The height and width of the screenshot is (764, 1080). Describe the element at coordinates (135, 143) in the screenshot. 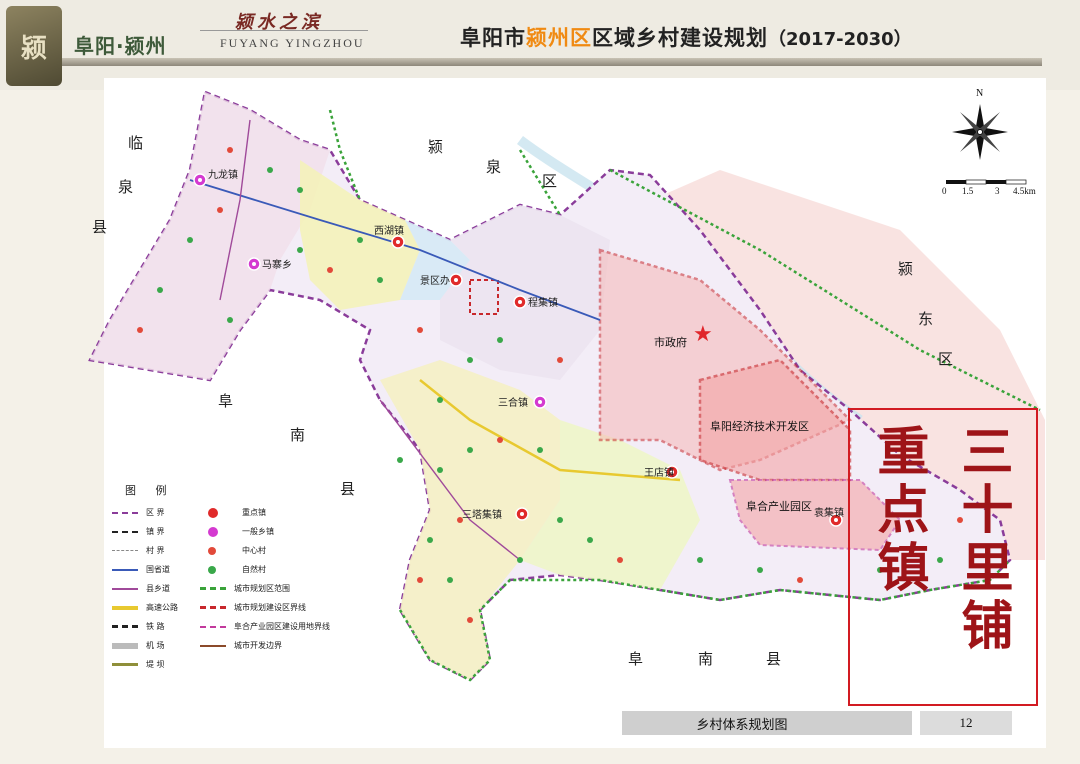

I see `region-label: 临` at that location.